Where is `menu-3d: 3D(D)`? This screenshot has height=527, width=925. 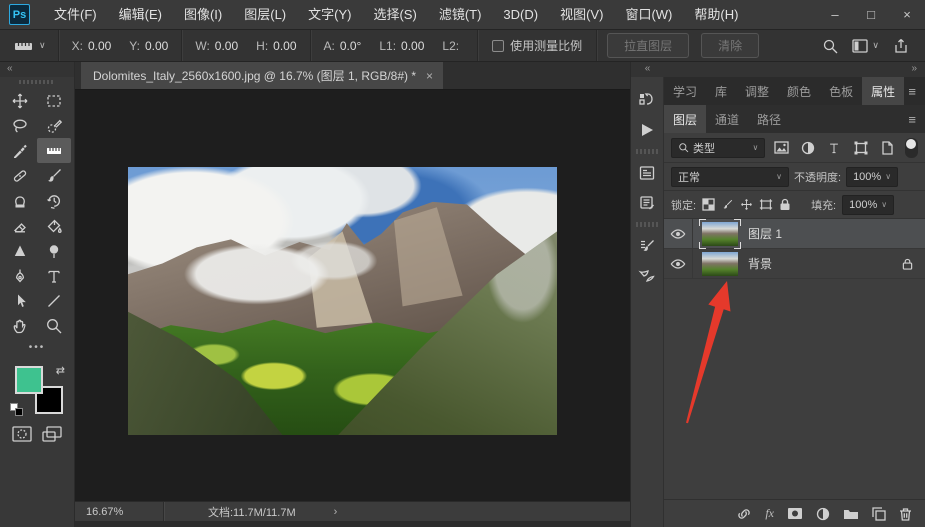
menu-3d: 3D(D) is located at coordinates (520, 15).